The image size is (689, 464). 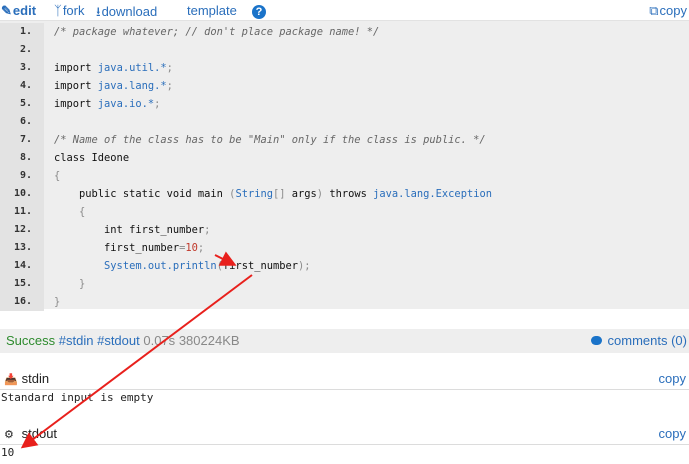 I want to click on code-text: int first_number;, so click(x=132, y=230).